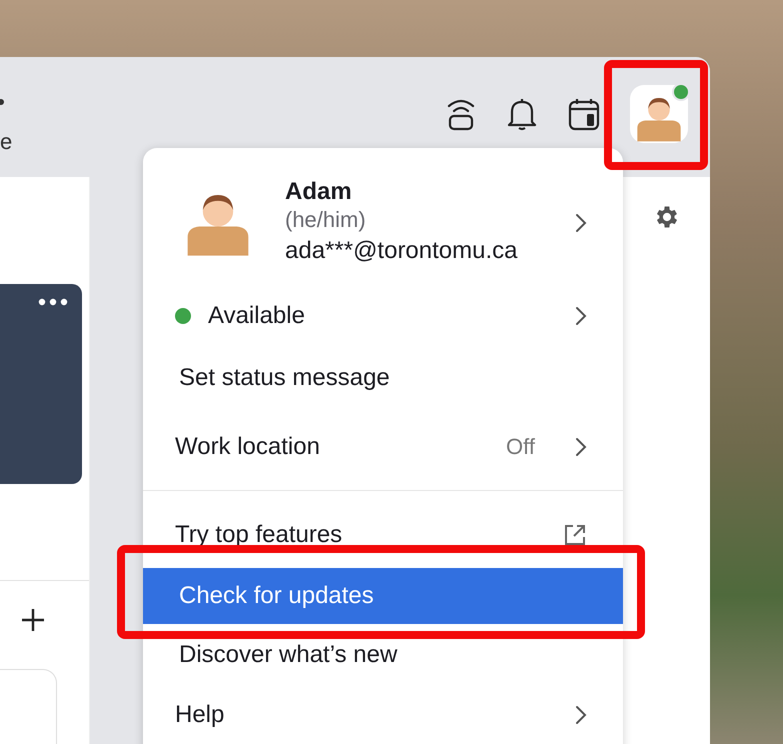 The height and width of the screenshot is (744, 783). What do you see at coordinates (383, 447) in the screenshot?
I see `menu-item: Work location Off` at bounding box center [383, 447].